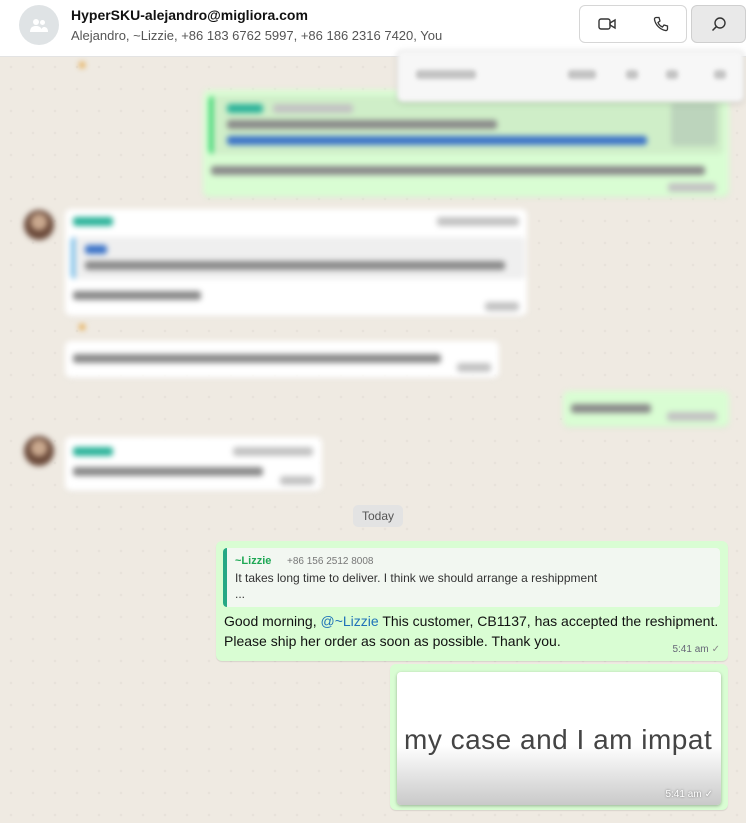 The width and height of the screenshot is (746, 823). I want to click on chat-search-popup, so click(570, 76).